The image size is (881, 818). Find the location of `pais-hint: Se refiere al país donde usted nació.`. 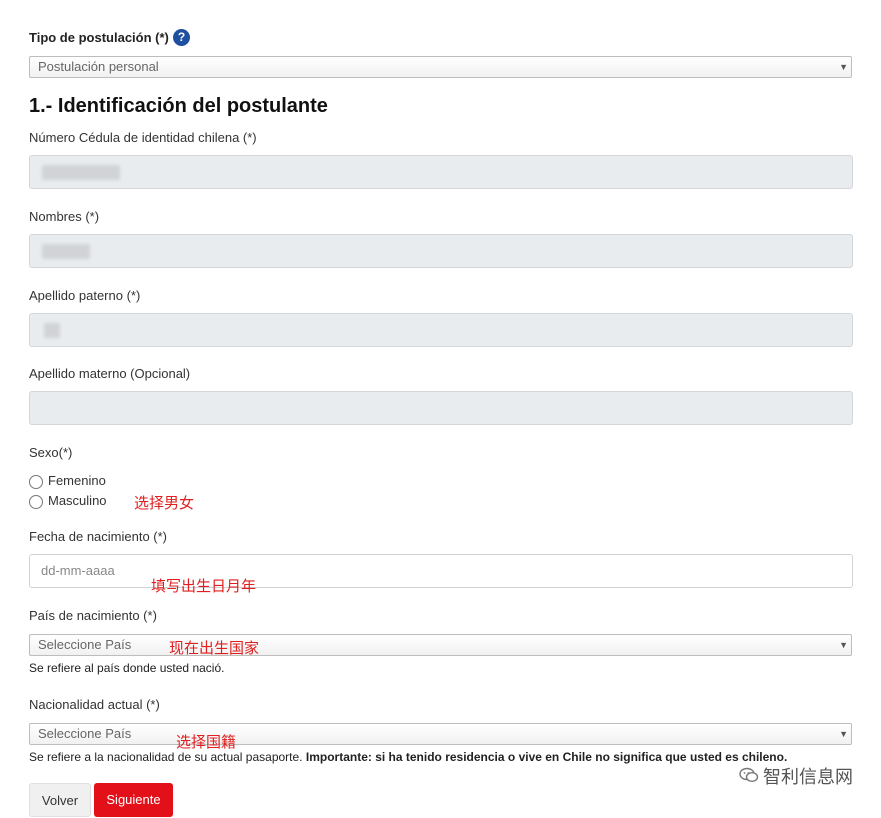

pais-hint: Se refiere al país donde usted nació. is located at coordinates (127, 668).